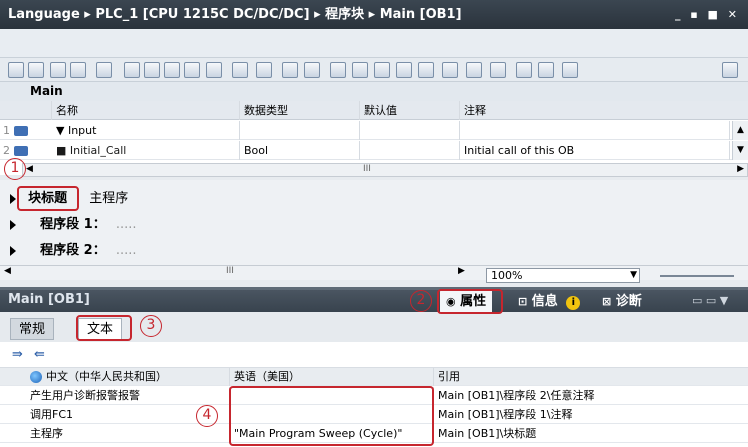  I want to click on block-interface-icon, so click(290, 70).